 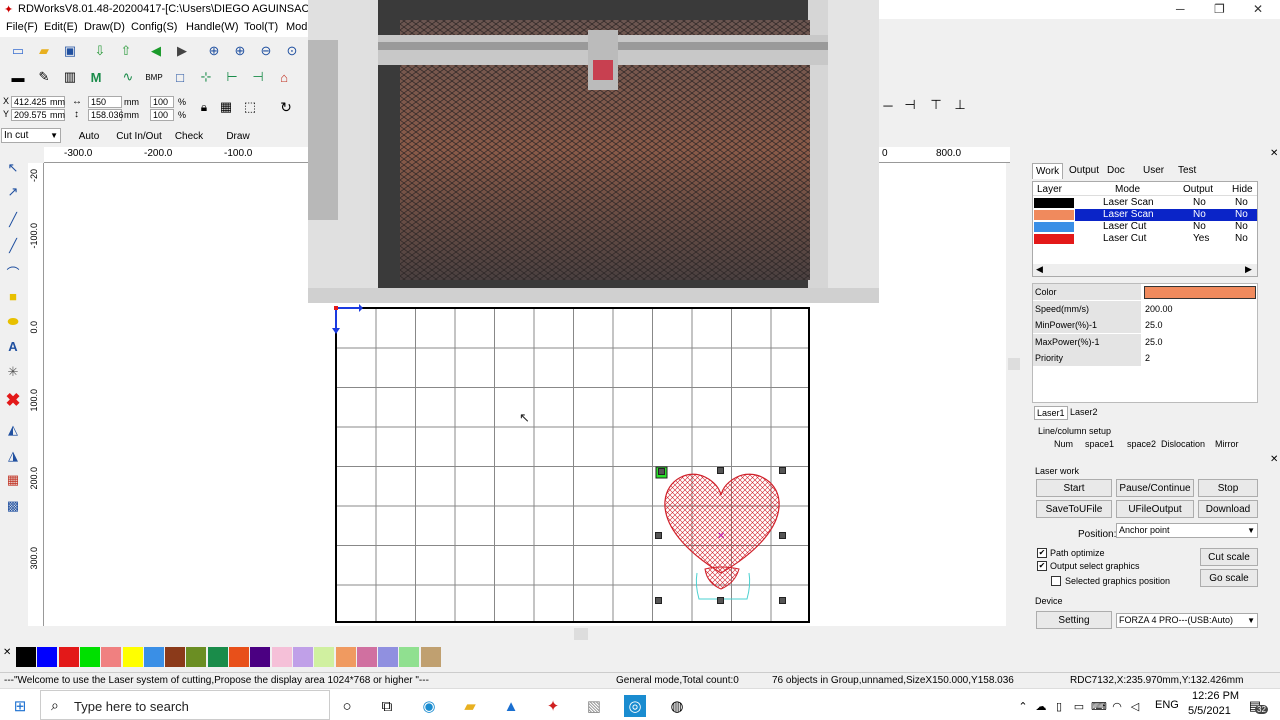 What do you see at coordinates (204, 107) in the screenshot?
I see `lock-icon: 🔒︎` at bounding box center [204, 107].